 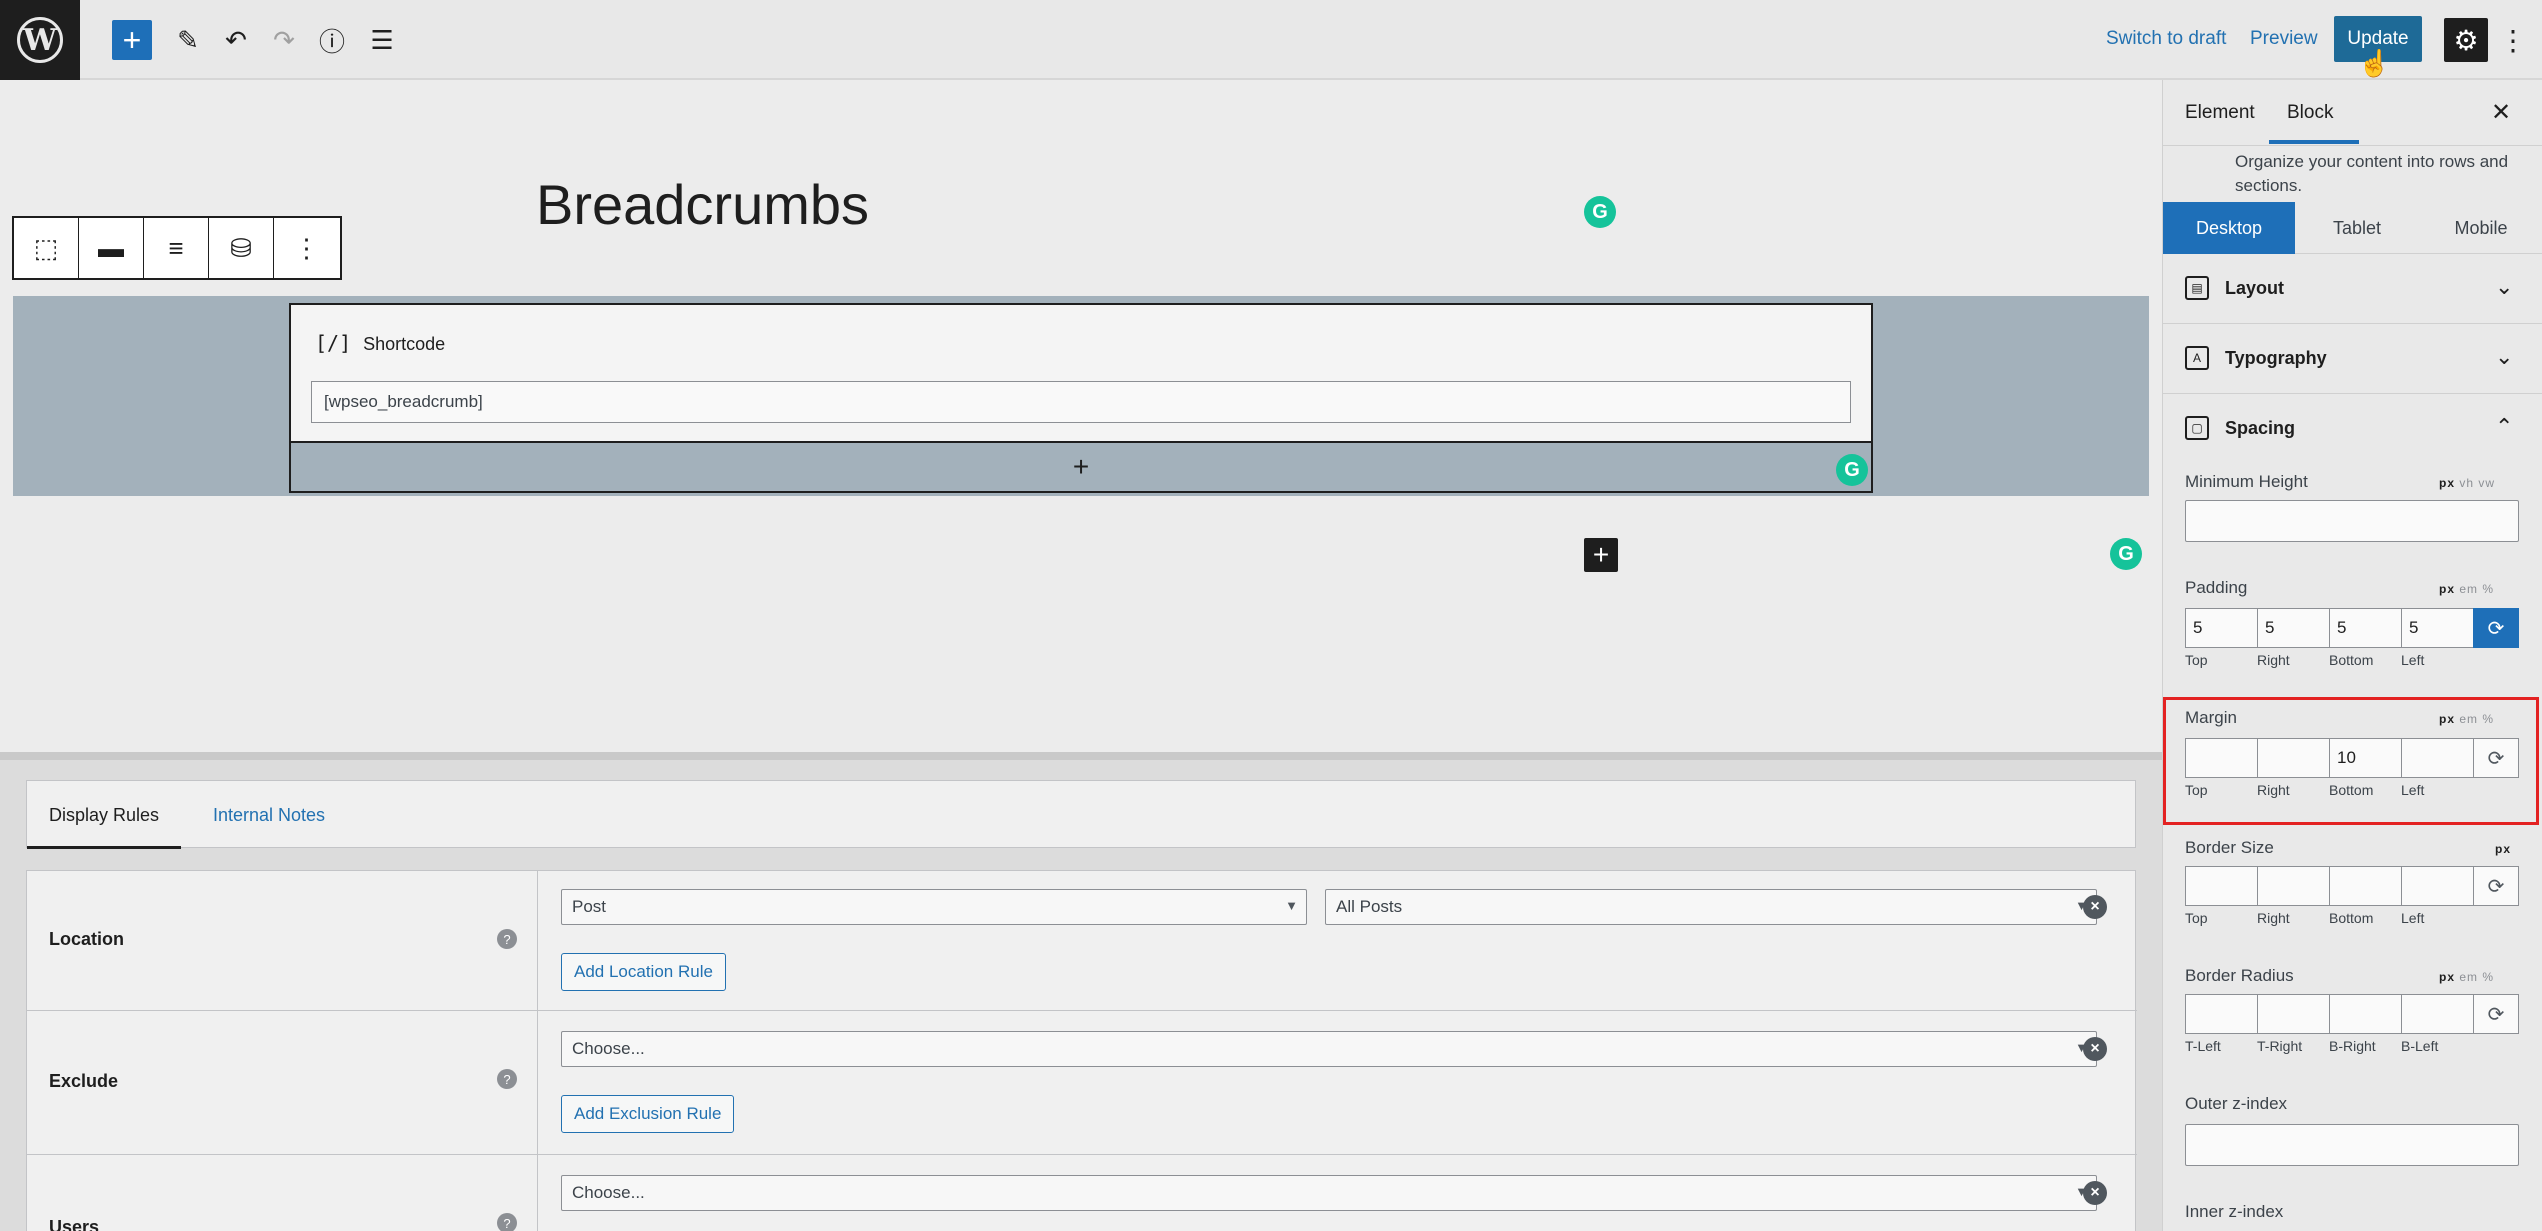 What do you see at coordinates (2420, 1046) in the screenshot?
I see `corner-label: B-Left` at bounding box center [2420, 1046].